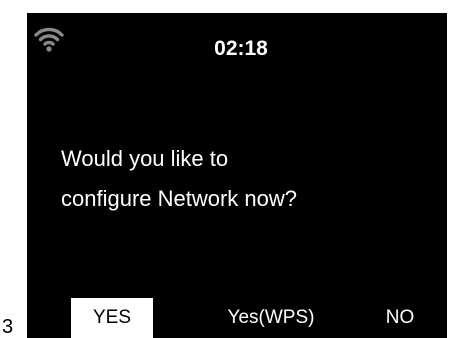 This screenshot has width=458, height=338. What do you see at coordinates (8, 327) in the screenshot?
I see `figure-number: 3` at bounding box center [8, 327].